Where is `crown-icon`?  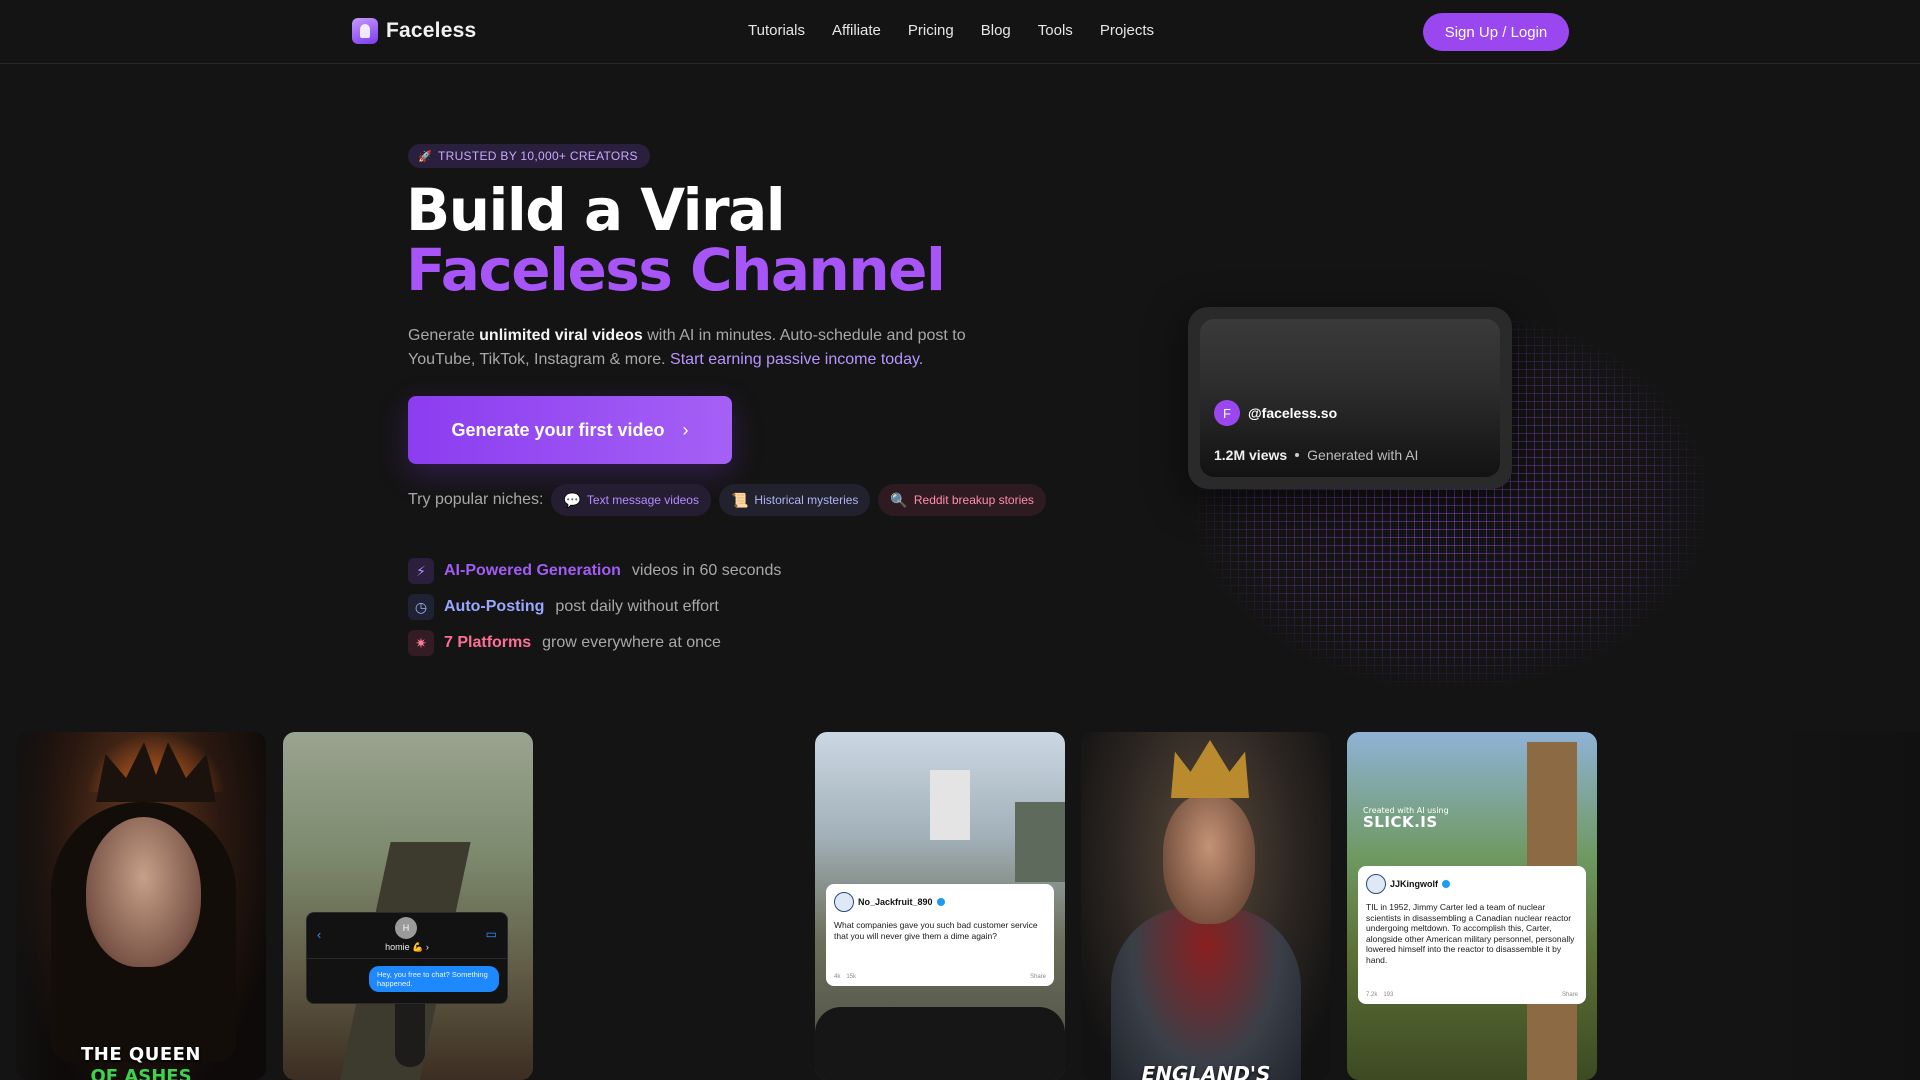
crown-icon is located at coordinates (1210, 769).